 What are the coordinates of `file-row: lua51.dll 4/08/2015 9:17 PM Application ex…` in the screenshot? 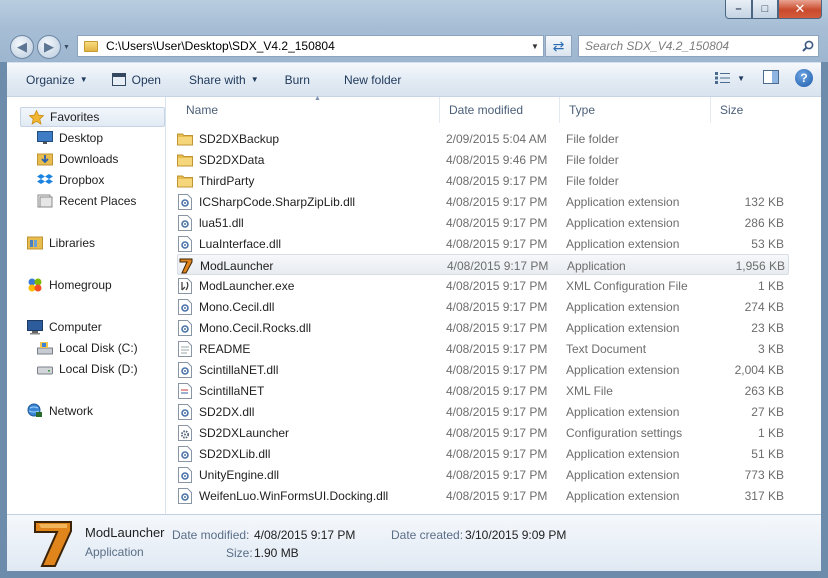 It's located at (483, 222).